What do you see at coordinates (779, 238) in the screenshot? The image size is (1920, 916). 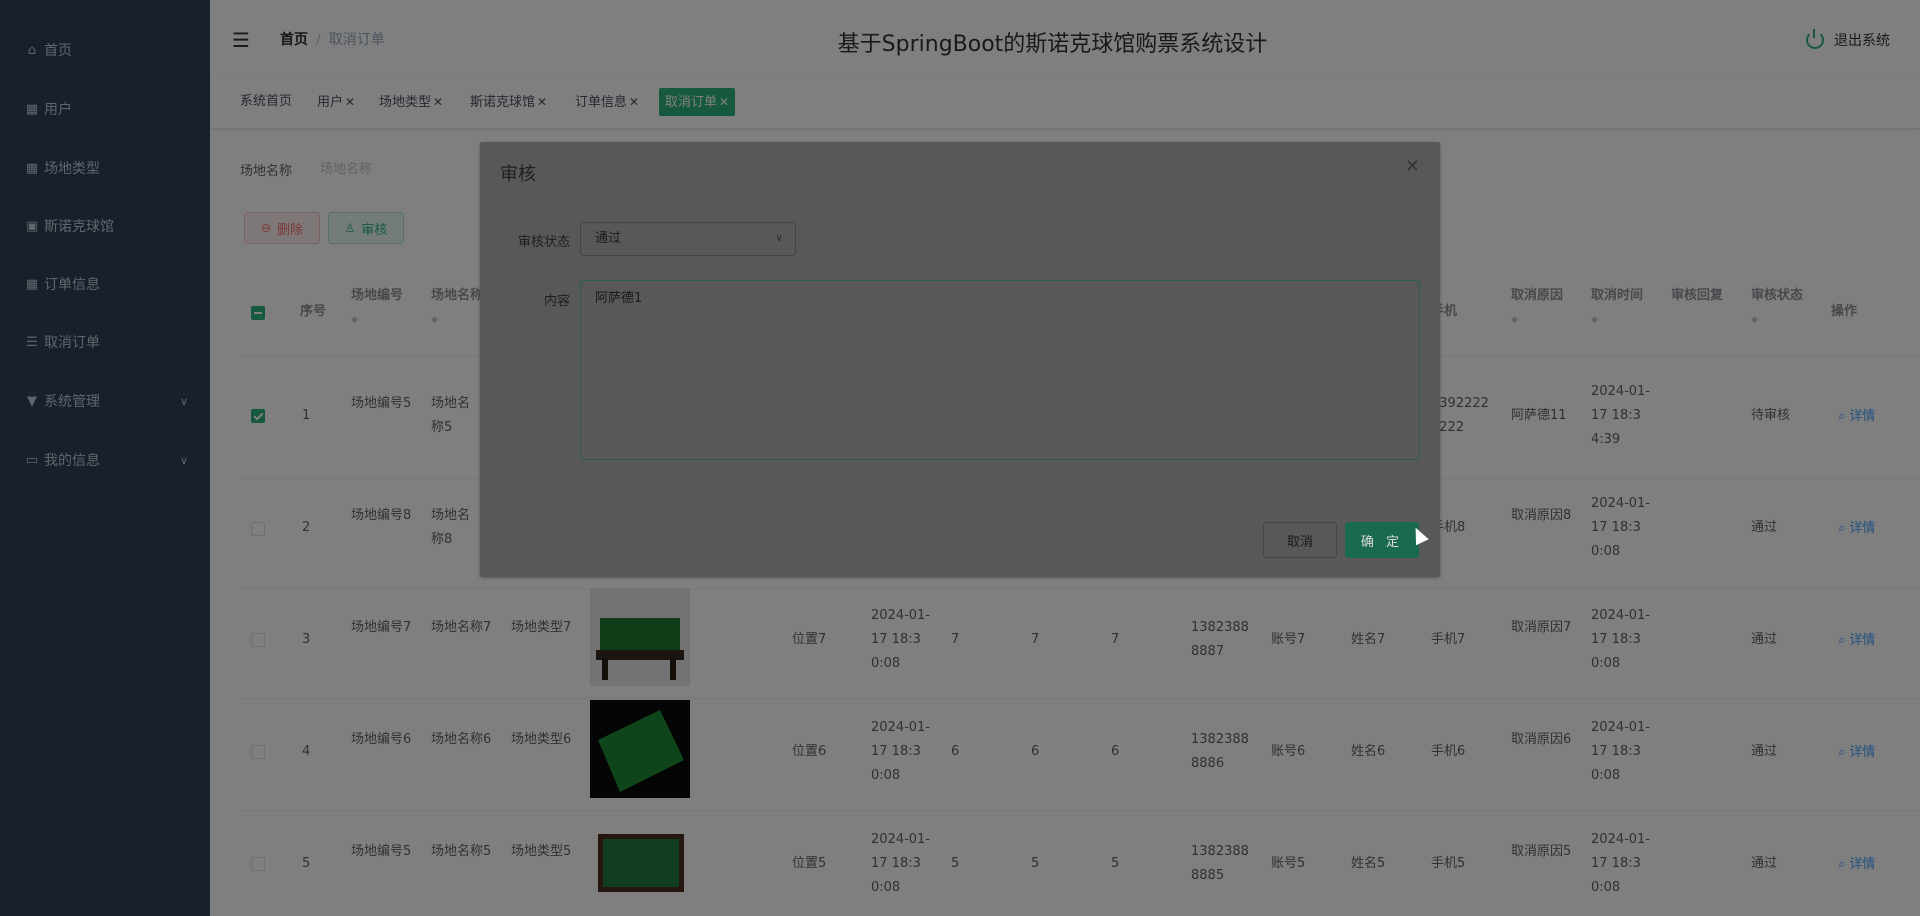 I see `chevron-down-icon: ∨` at bounding box center [779, 238].